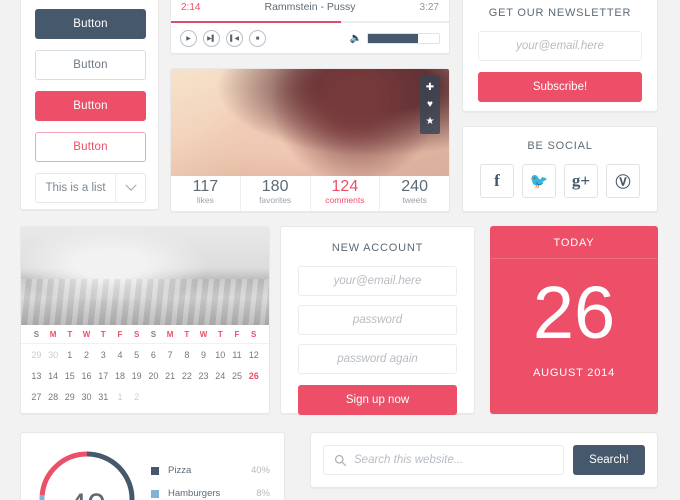  Describe the element at coordinates (120, 376) in the screenshot. I see `calendar-day: 18` at that location.